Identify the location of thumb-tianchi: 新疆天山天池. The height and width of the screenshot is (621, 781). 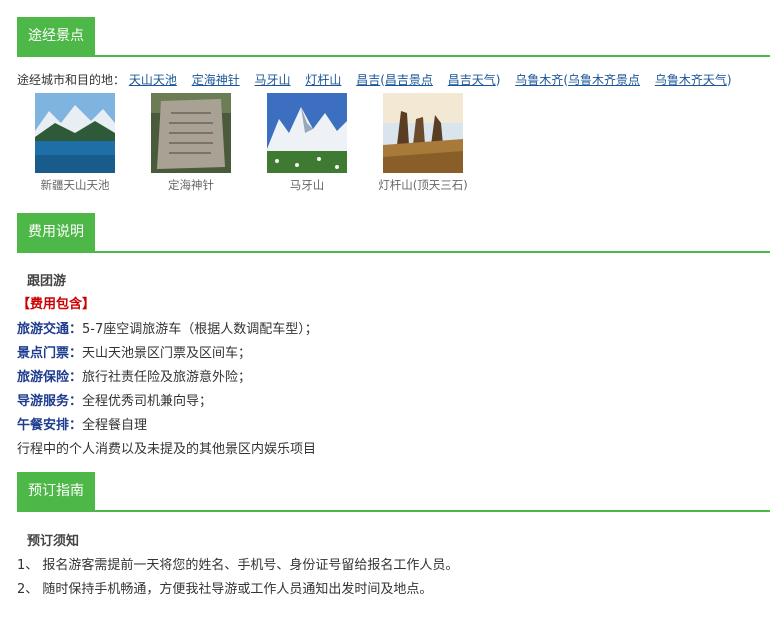
(75, 143).